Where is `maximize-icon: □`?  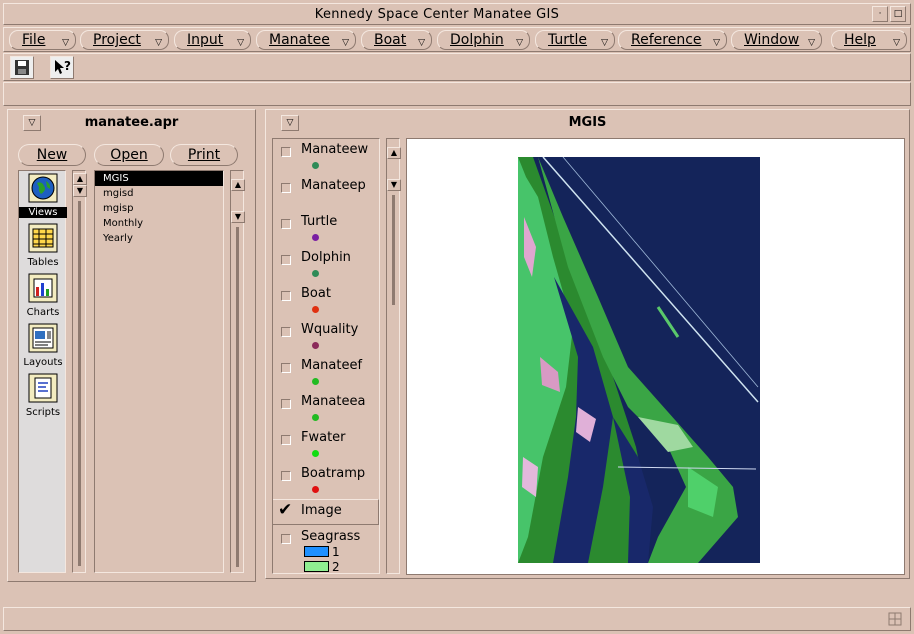 maximize-icon: □ is located at coordinates (898, 14).